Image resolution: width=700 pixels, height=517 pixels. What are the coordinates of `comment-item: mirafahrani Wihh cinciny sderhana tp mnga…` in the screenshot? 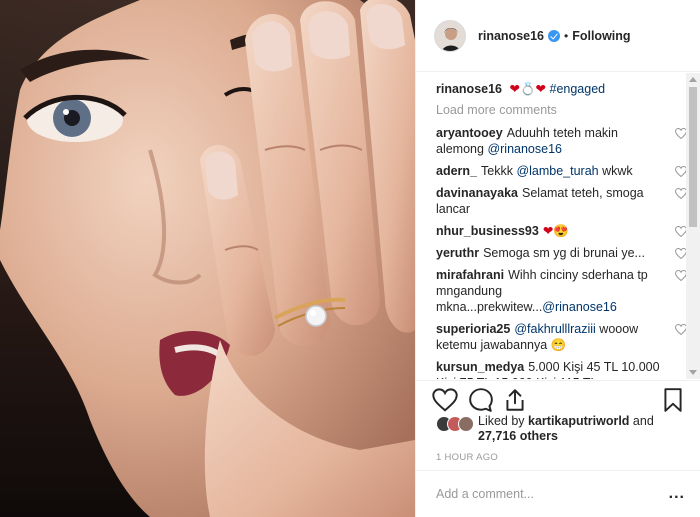 It's located at (561, 291).